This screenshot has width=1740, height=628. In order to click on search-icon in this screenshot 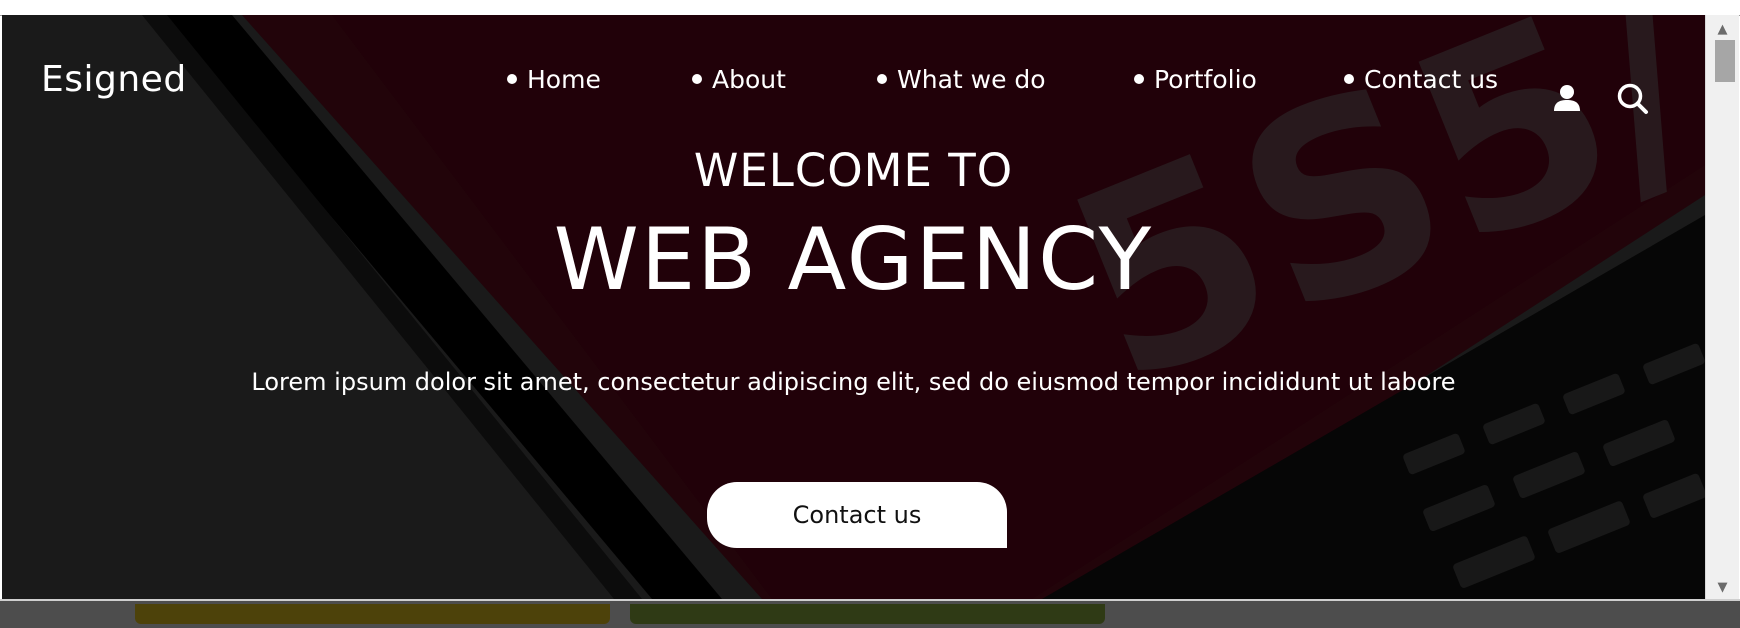, I will do `click(1632, 98)`.